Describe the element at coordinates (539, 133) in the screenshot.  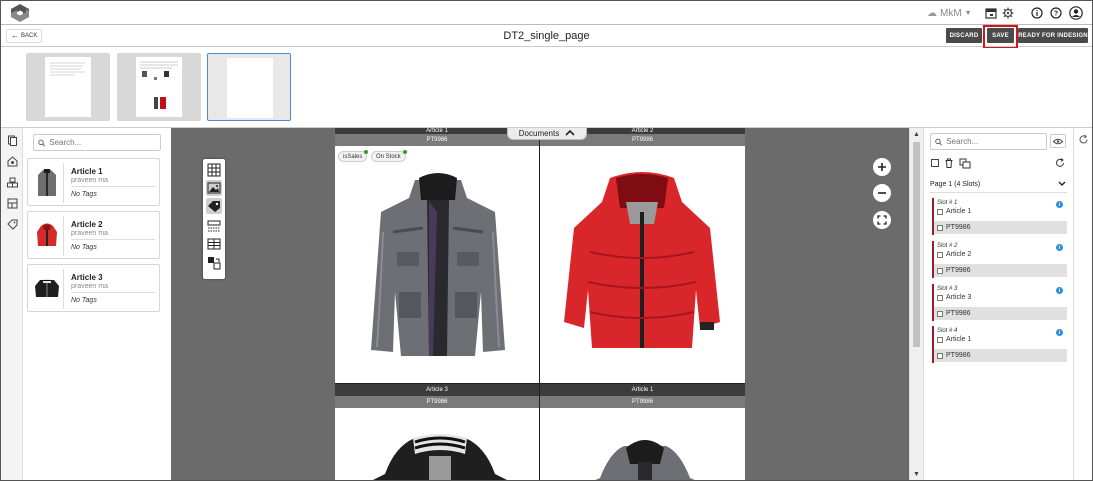
I see `documents-label: Documents` at that location.